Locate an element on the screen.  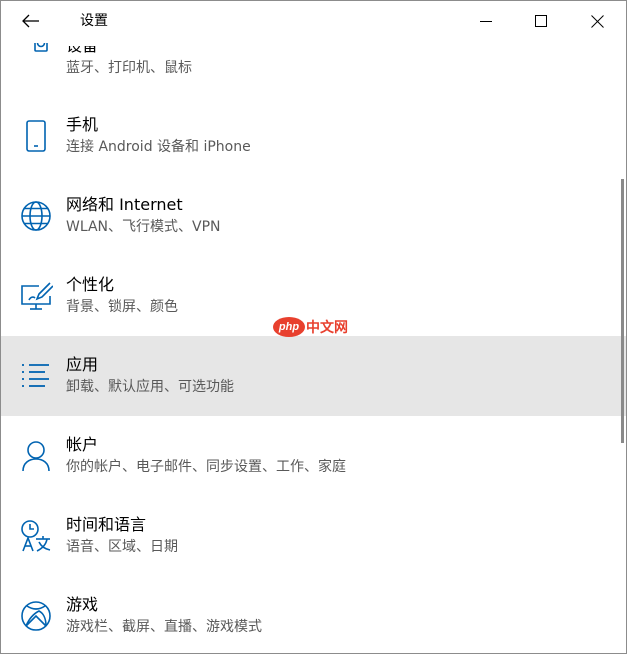
clock-language-icon is located at coordinates (36, 536).